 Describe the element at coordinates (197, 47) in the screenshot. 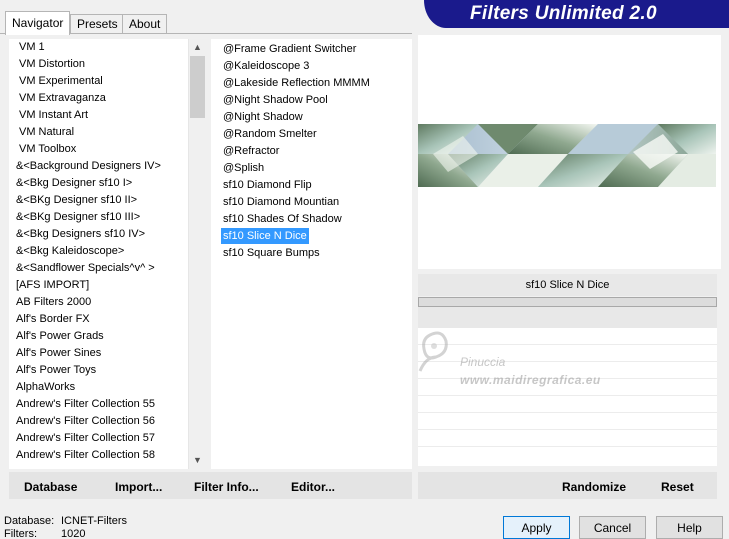

I see `scroll-up-icon: ▲` at that location.